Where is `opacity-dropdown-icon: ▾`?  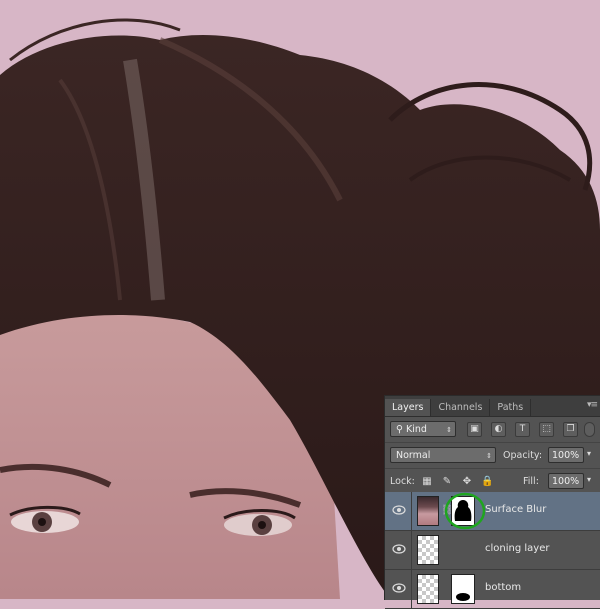 opacity-dropdown-icon: ▾ is located at coordinates (589, 453).